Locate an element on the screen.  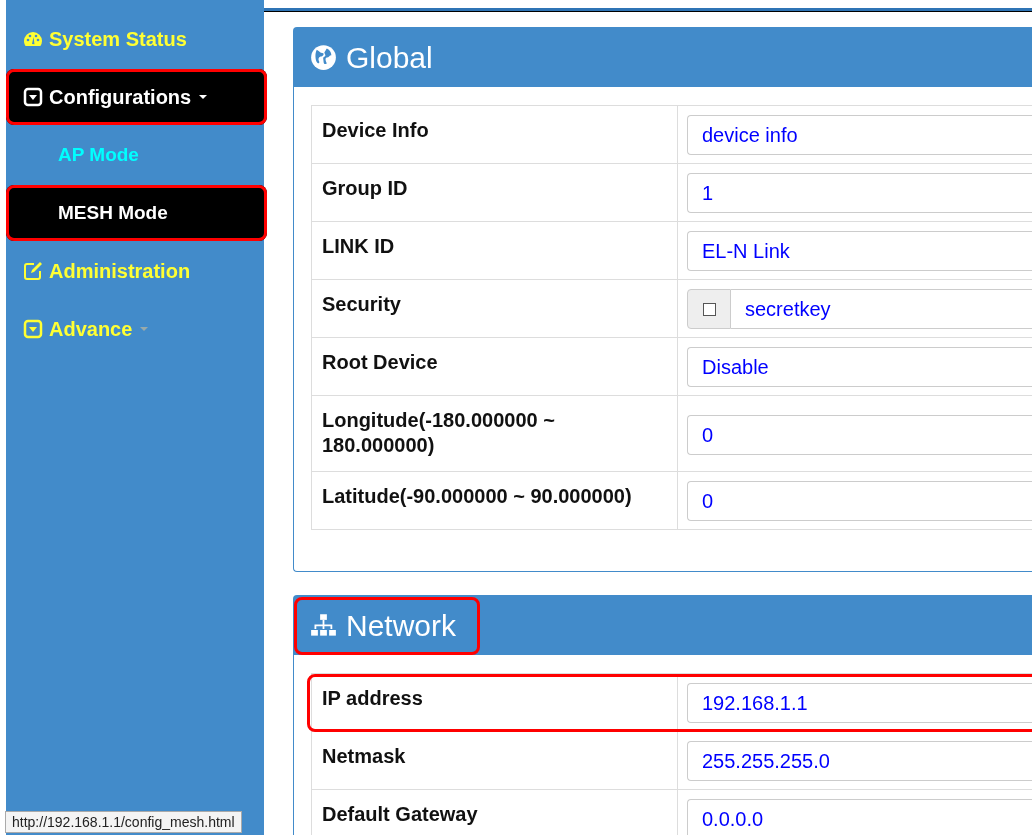
input-field: Disable is located at coordinates (859, 367).